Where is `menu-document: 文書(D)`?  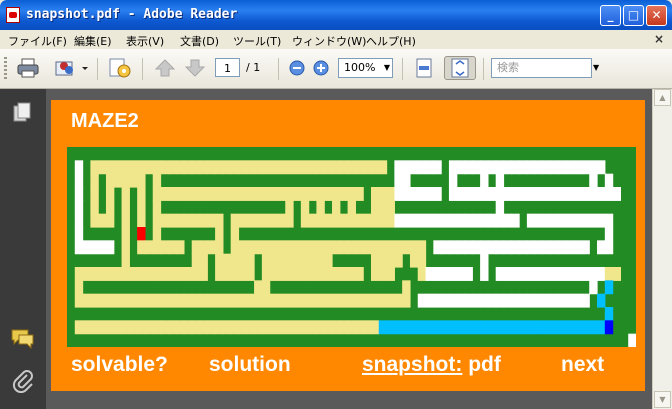
menu-document: 文書(D) is located at coordinates (199, 41).